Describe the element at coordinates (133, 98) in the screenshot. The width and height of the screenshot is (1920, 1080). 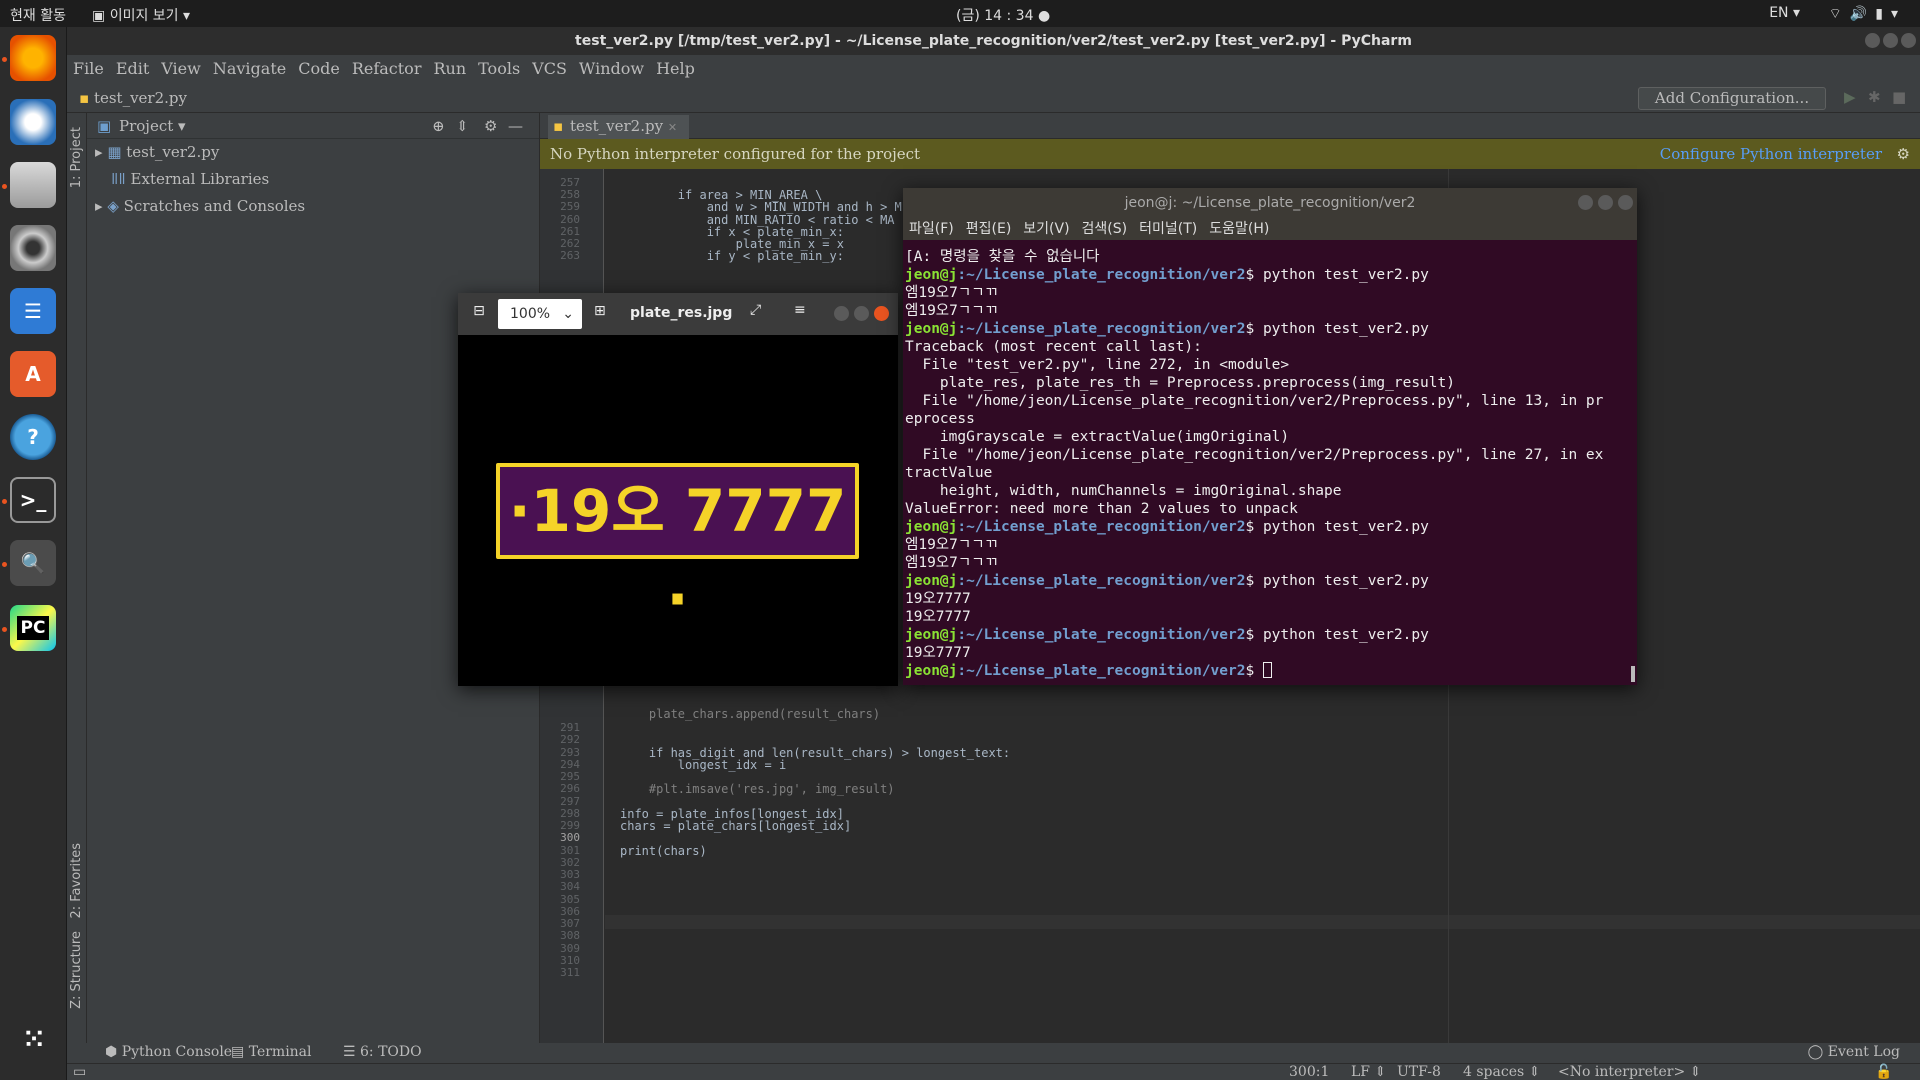
I see `breadcrumb-file: ▪ test_ver2.py` at that location.